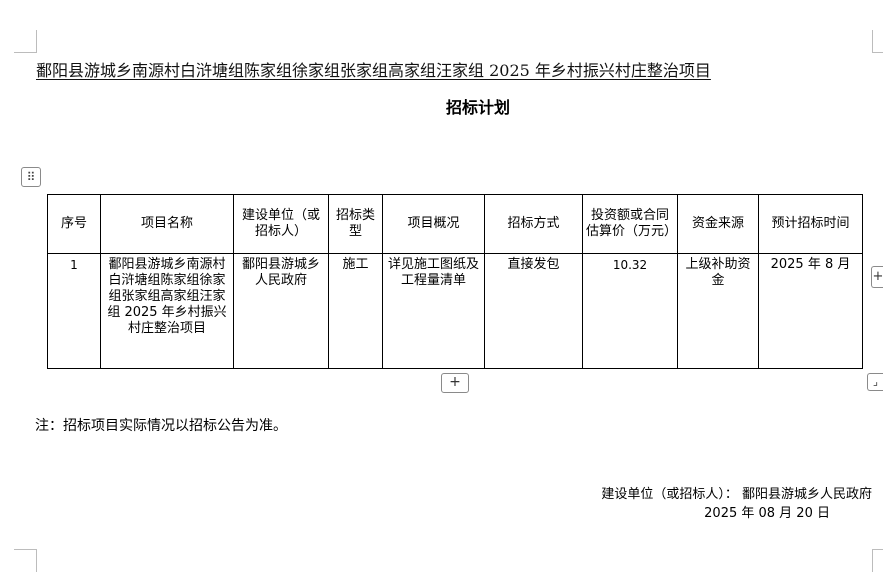 The height and width of the screenshot is (572, 883). Describe the element at coordinates (433, 311) in the screenshot. I see `cell-overview: 详见施工图纸及工程量清单` at that location.